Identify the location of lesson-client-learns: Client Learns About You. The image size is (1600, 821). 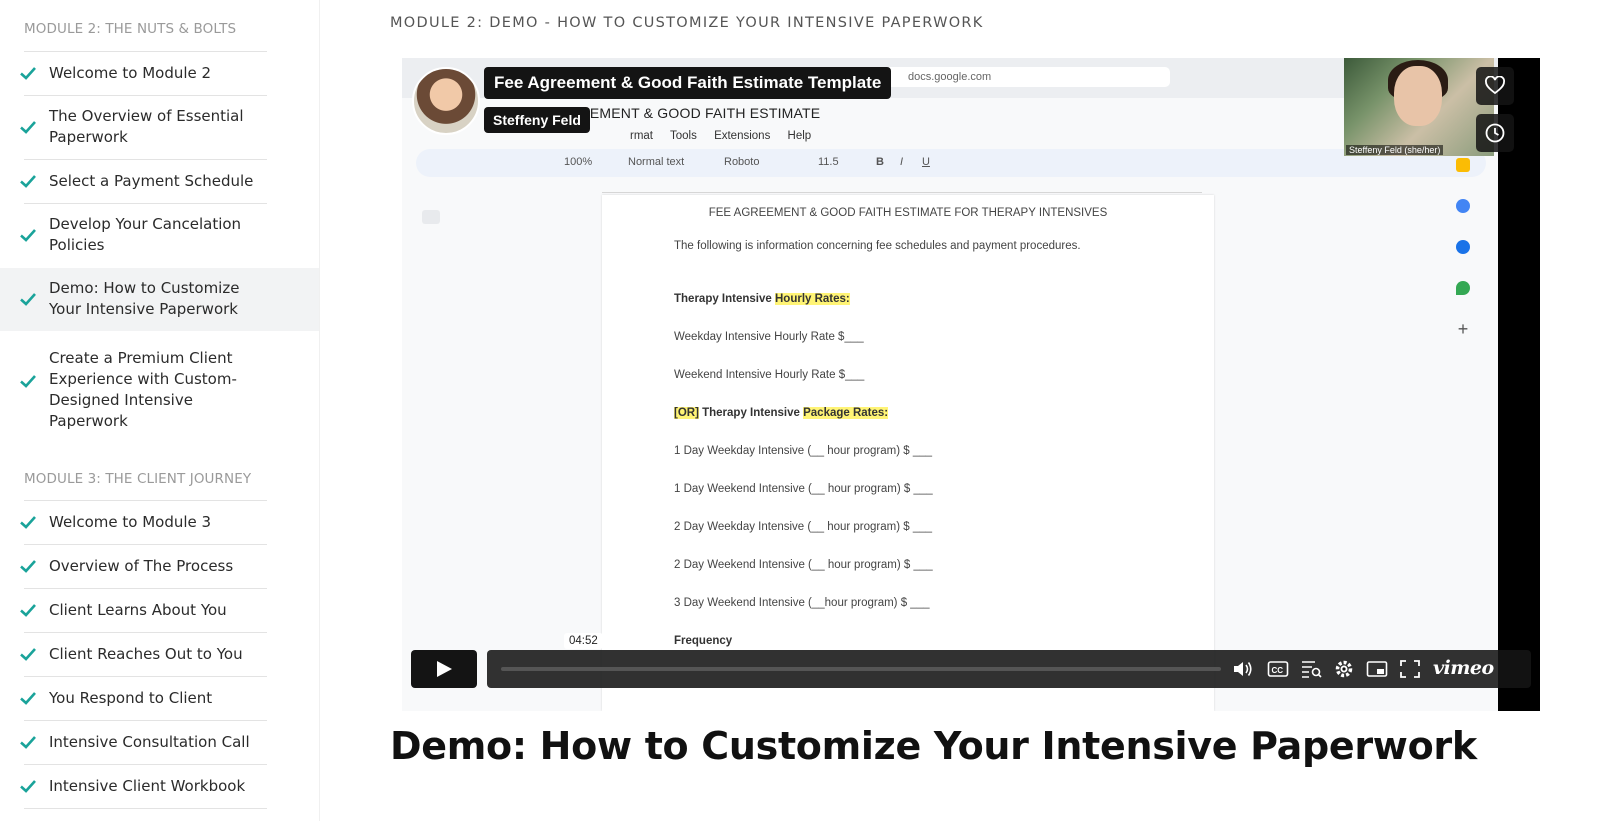
(159, 610).